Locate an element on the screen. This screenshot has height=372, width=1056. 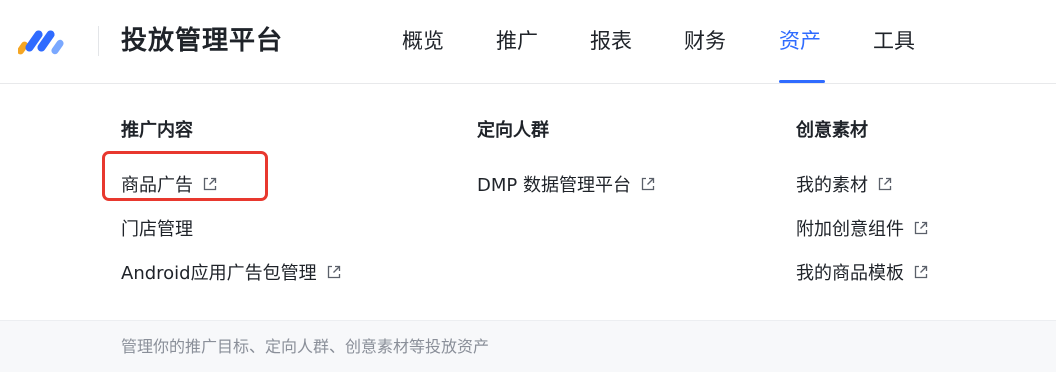
active-tab-indicator is located at coordinates (802, 81).